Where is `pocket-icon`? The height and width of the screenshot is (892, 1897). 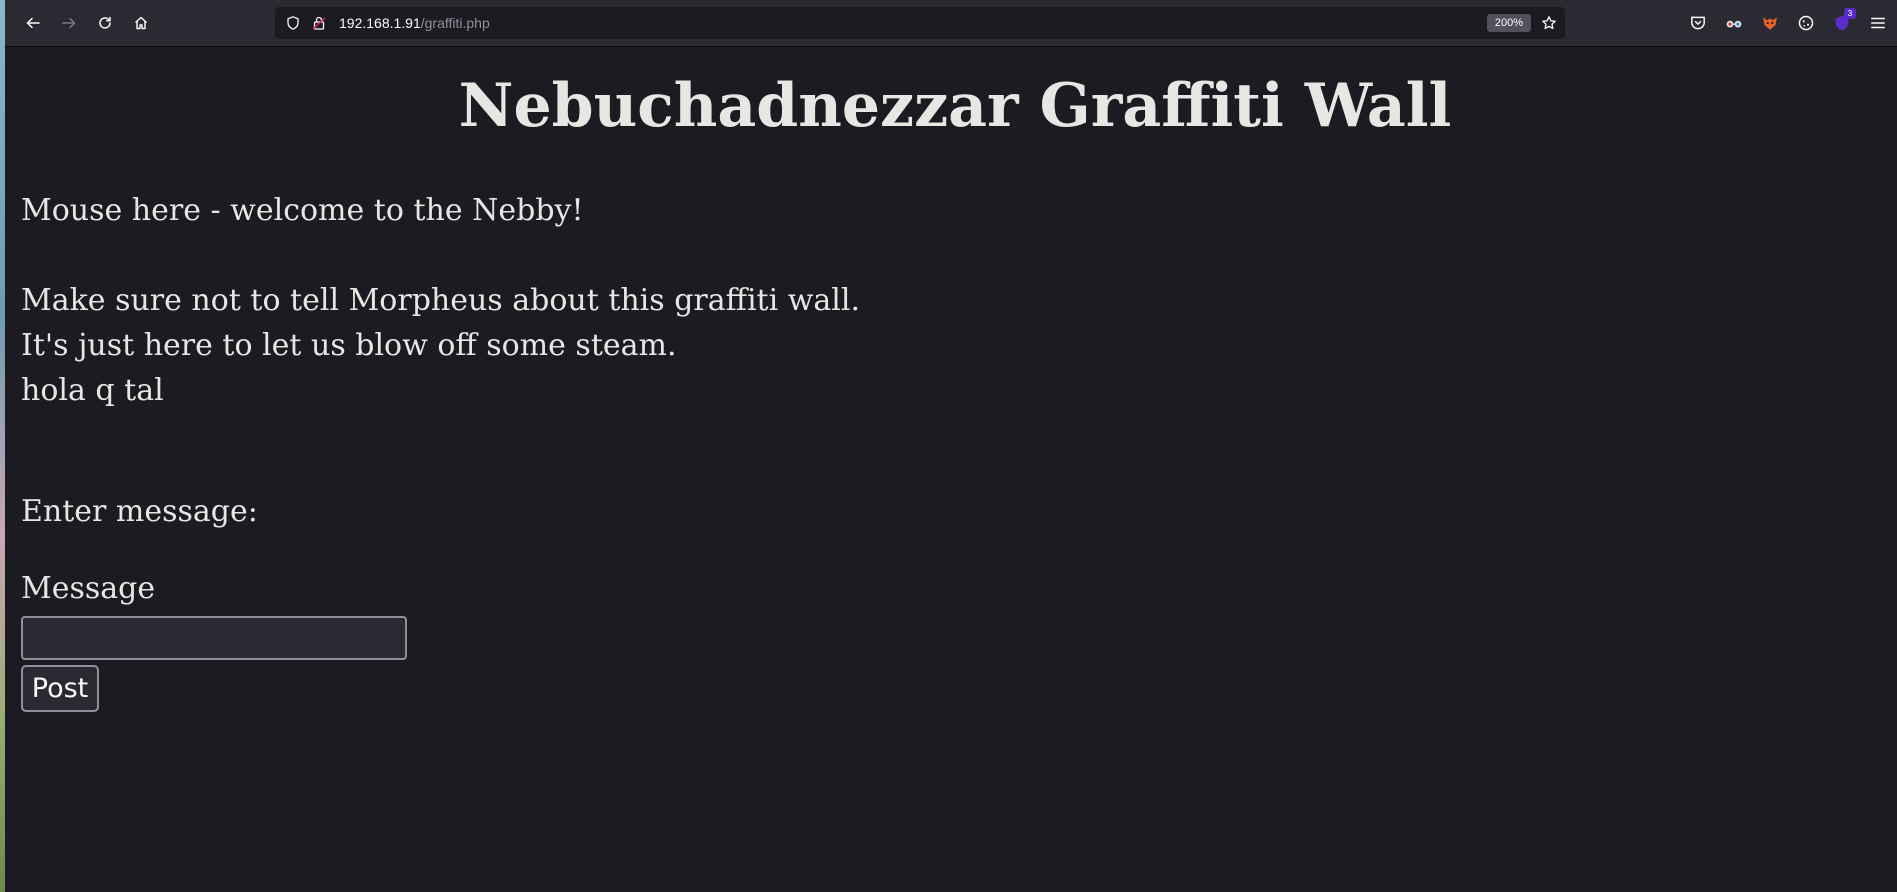 pocket-icon is located at coordinates (1698, 23).